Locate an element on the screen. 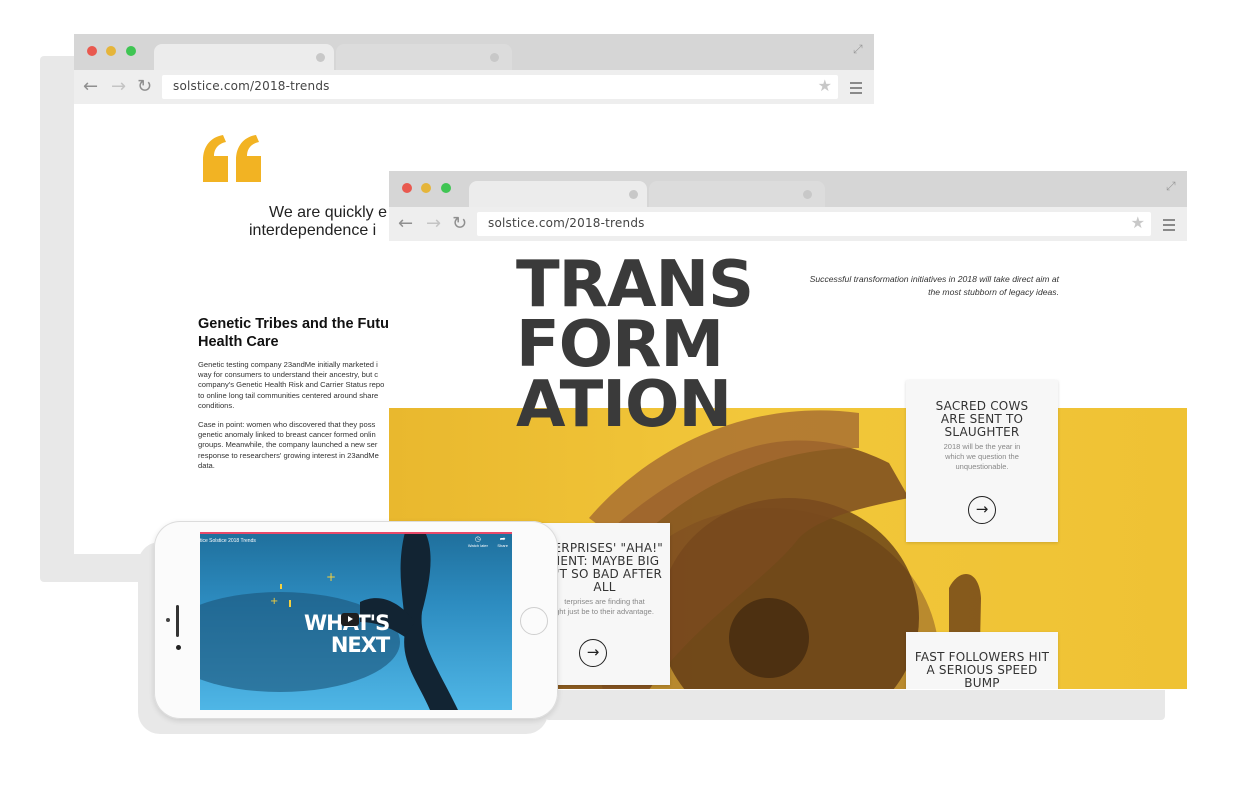 This screenshot has height=800, width=1235. front-address-bar: solstice.com/2018-trends ★ is located at coordinates (814, 224).